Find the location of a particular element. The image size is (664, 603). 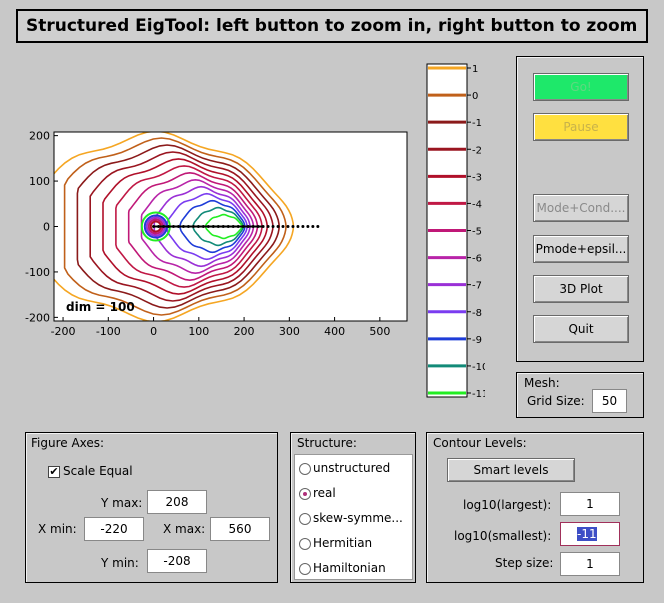

radio-selected-icon is located at coordinates (305, 493).